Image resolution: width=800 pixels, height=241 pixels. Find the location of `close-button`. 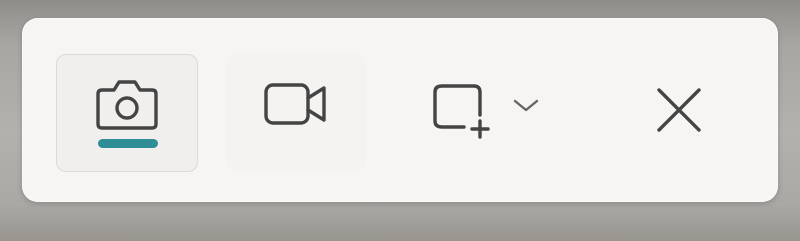

close-button is located at coordinates (679, 110).